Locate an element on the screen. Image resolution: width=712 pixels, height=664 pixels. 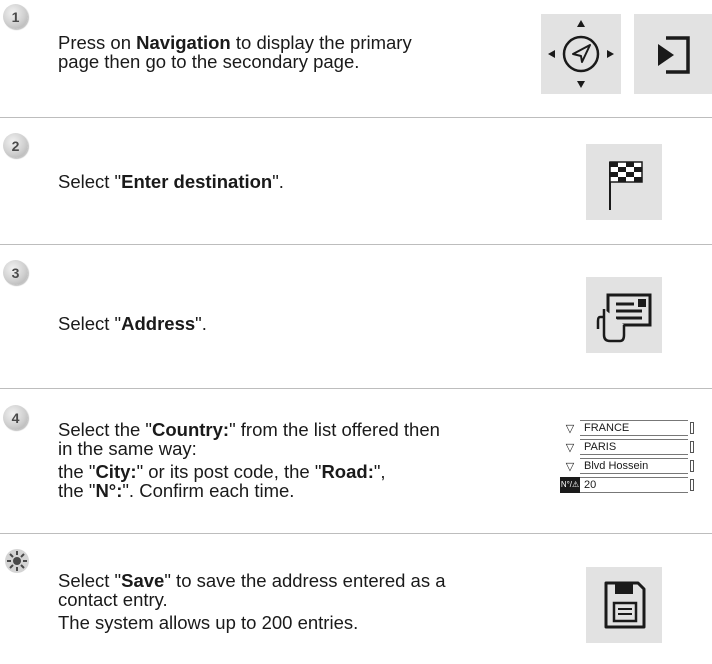
city-value: PARIS is located at coordinates (634, 447).